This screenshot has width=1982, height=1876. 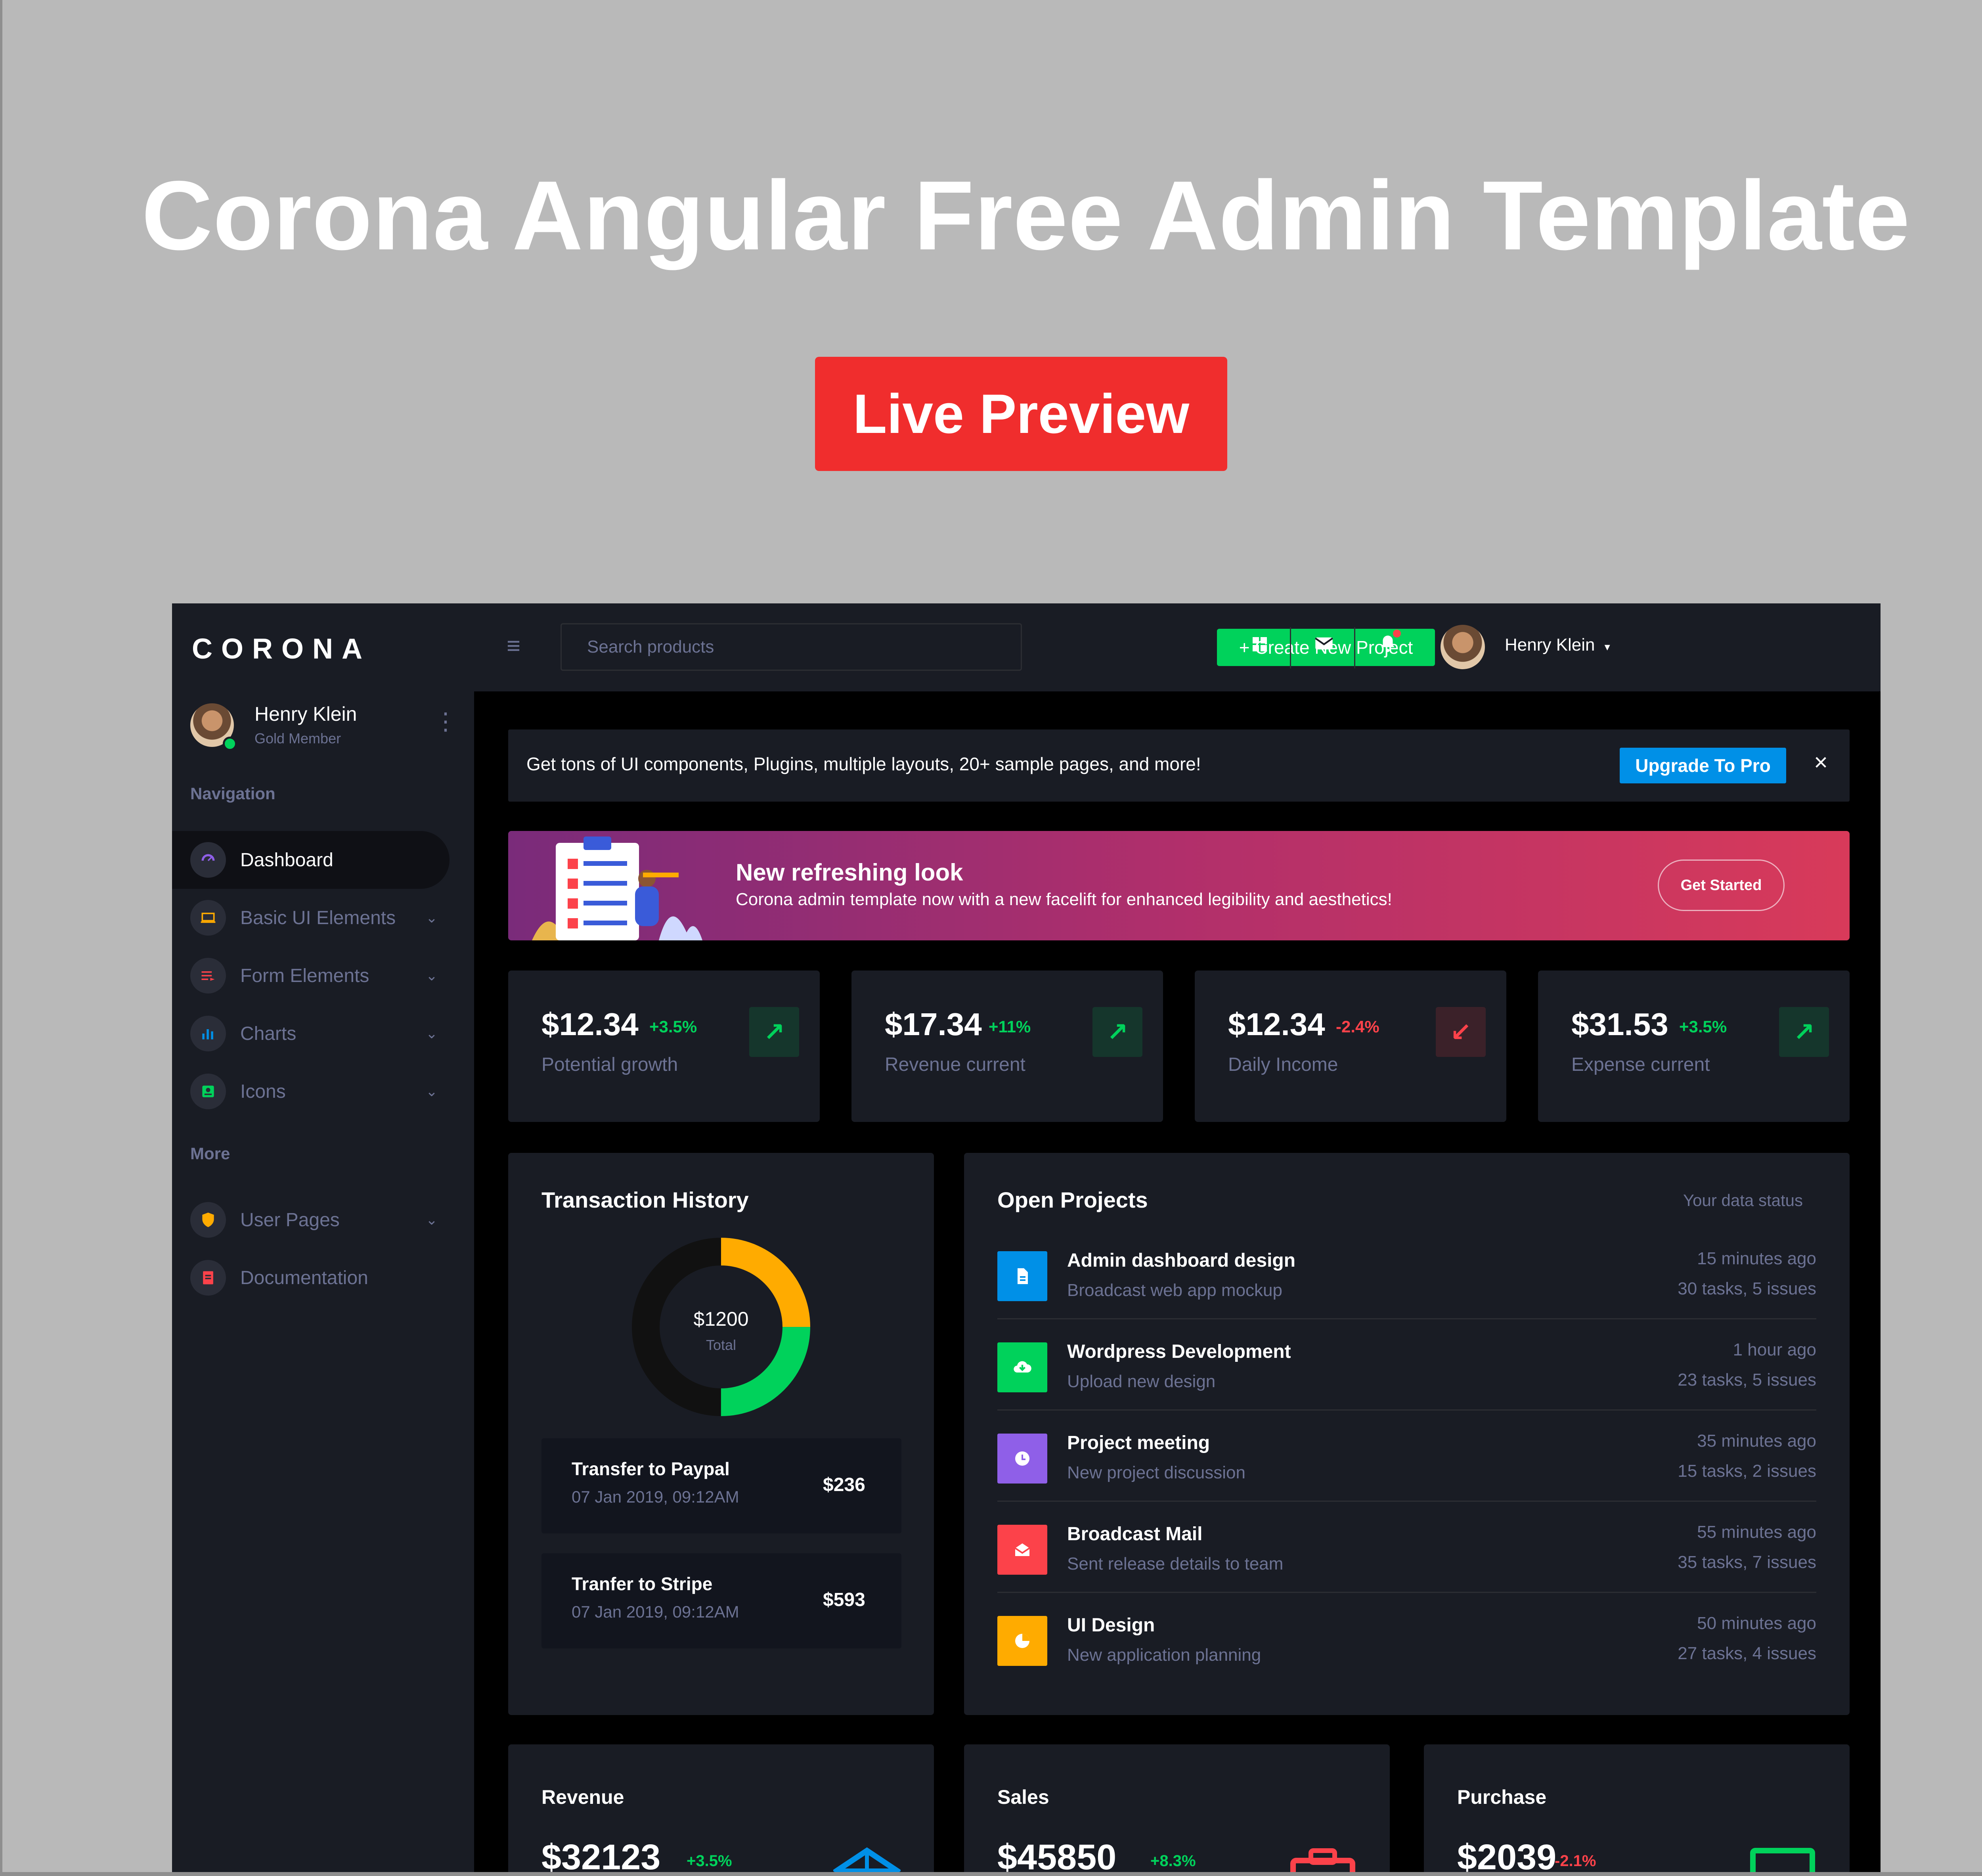 I want to click on card-title: Open Projects, so click(x=1072, y=1199).